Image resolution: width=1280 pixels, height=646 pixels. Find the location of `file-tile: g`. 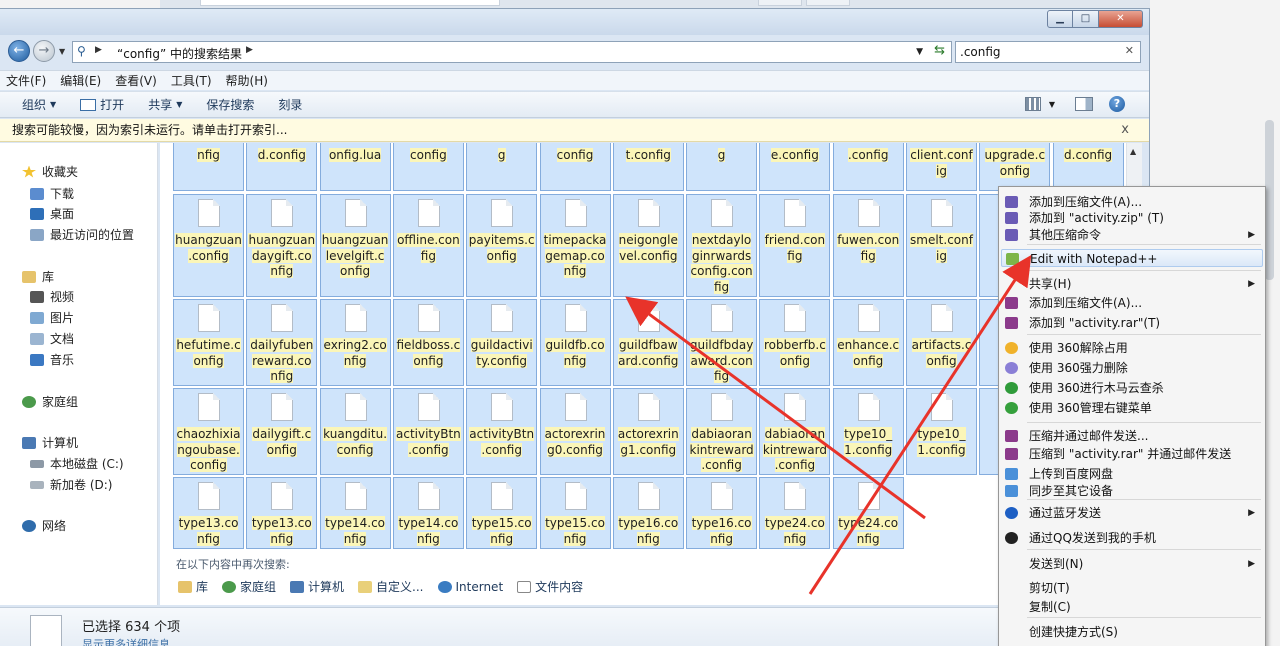

file-tile: g is located at coordinates (502, 167).